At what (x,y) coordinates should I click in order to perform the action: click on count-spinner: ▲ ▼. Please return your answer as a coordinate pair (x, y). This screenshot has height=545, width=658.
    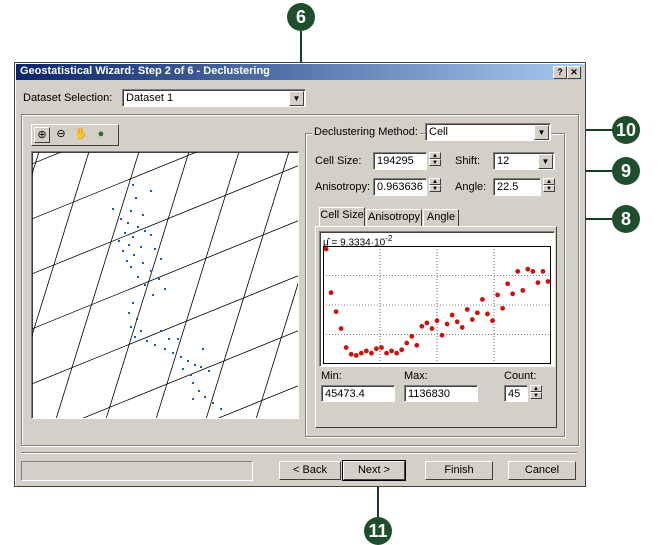
    Looking at the image, I should click on (536, 392).